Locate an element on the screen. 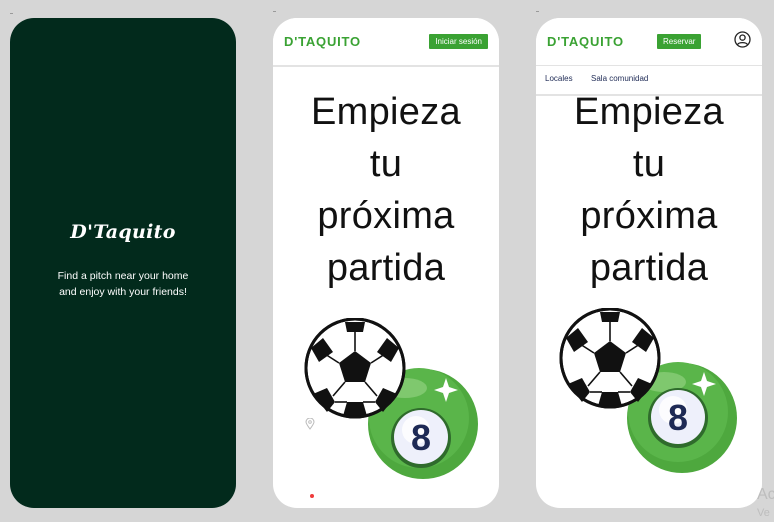 This screenshot has height=522, width=774. app-header: D'TAQUITO Iniciar sesión is located at coordinates (386, 42).